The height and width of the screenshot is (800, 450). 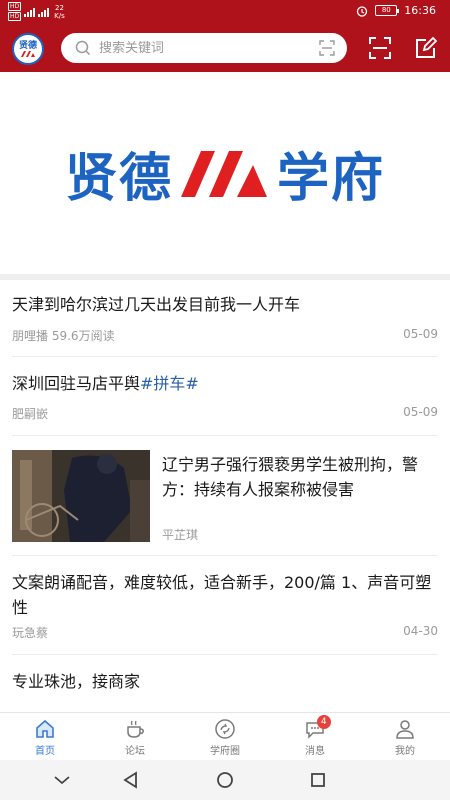 What do you see at coordinates (318, 780) in the screenshot?
I see `recent-apps-icon` at bounding box center [318, 780].